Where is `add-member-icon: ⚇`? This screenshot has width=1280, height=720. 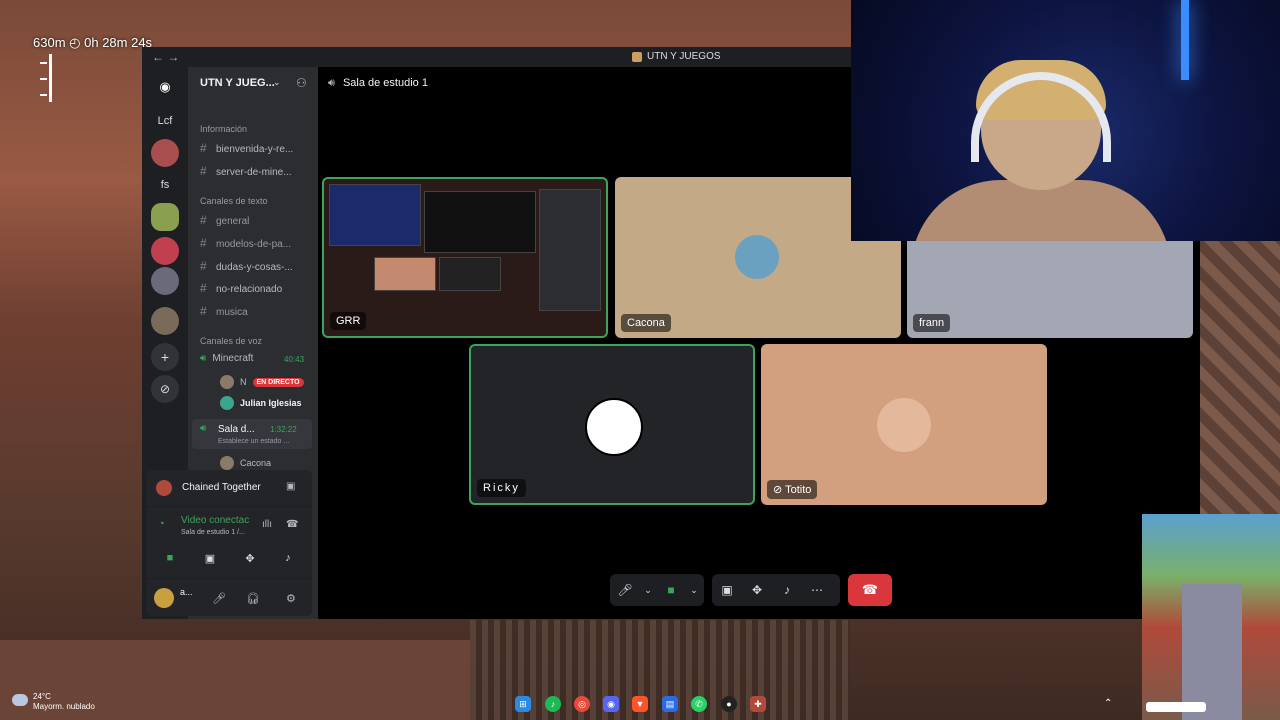 add-member-icon: ⚇ is located at coordinates (301, 83).